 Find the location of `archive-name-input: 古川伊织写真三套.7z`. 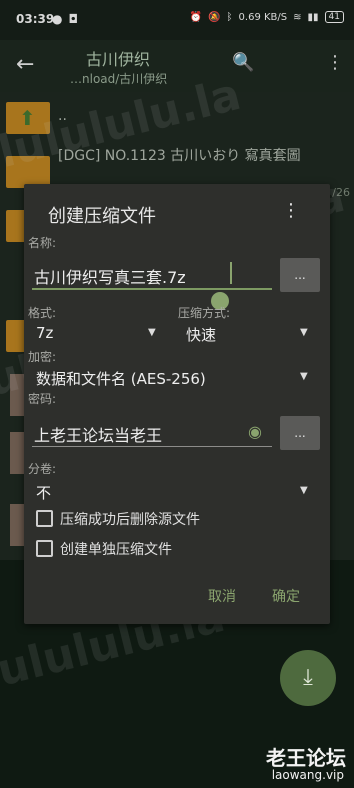

archive-name-input: 古川伊织写真三套.7z is located at coordinates (110, 276).